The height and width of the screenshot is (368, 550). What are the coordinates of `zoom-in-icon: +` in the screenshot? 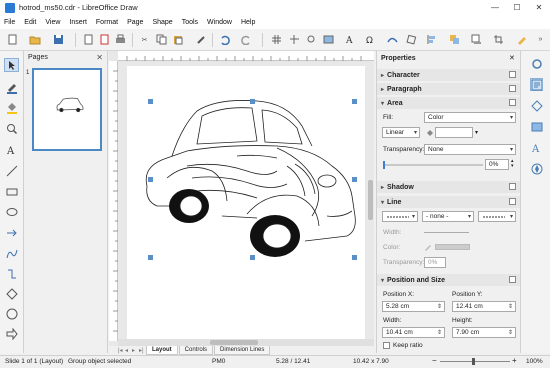 It's located at (514, 360).